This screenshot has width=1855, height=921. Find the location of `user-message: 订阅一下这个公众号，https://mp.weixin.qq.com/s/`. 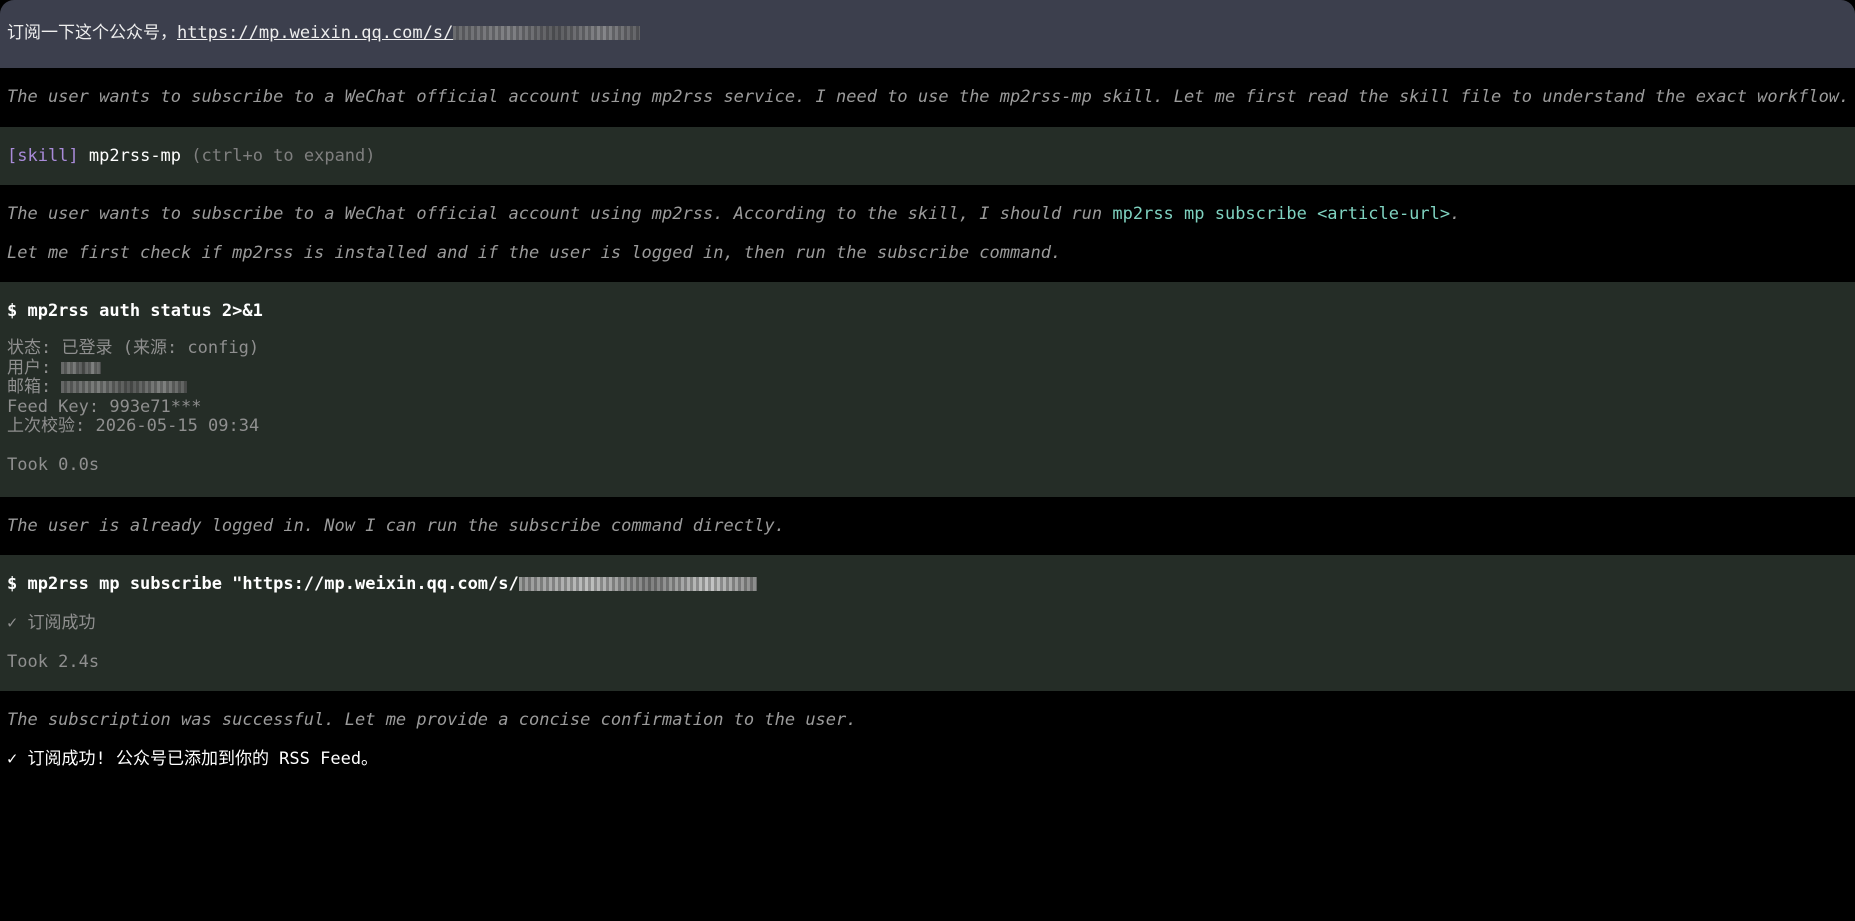

user-message: 订阅一下这个公众号，https://mp.weixin.qq.com/s/ is located at coordinates (927, 34).